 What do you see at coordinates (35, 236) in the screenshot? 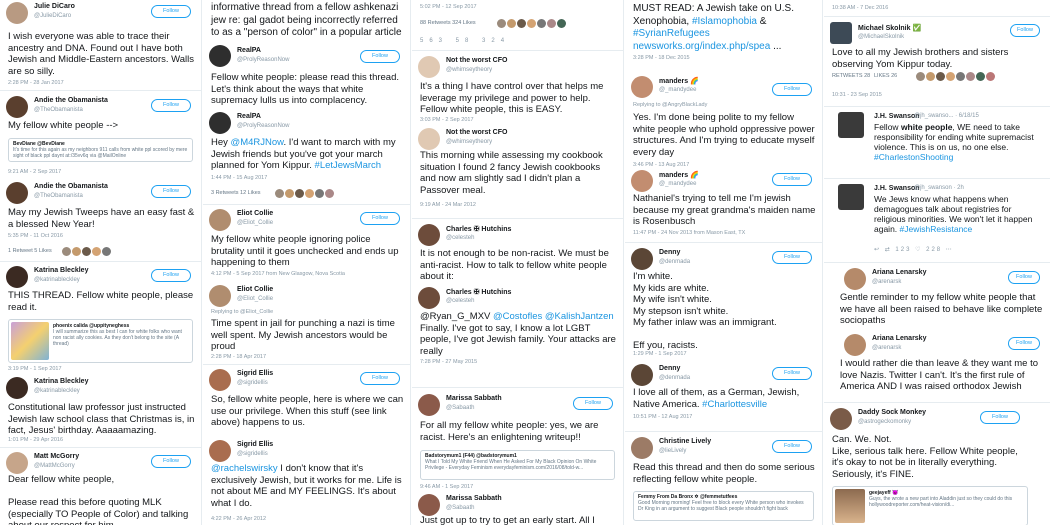
I see `tweet-timestamp: 5:35 PM - 11 Oct 2016` at bounding box center [35, 236].